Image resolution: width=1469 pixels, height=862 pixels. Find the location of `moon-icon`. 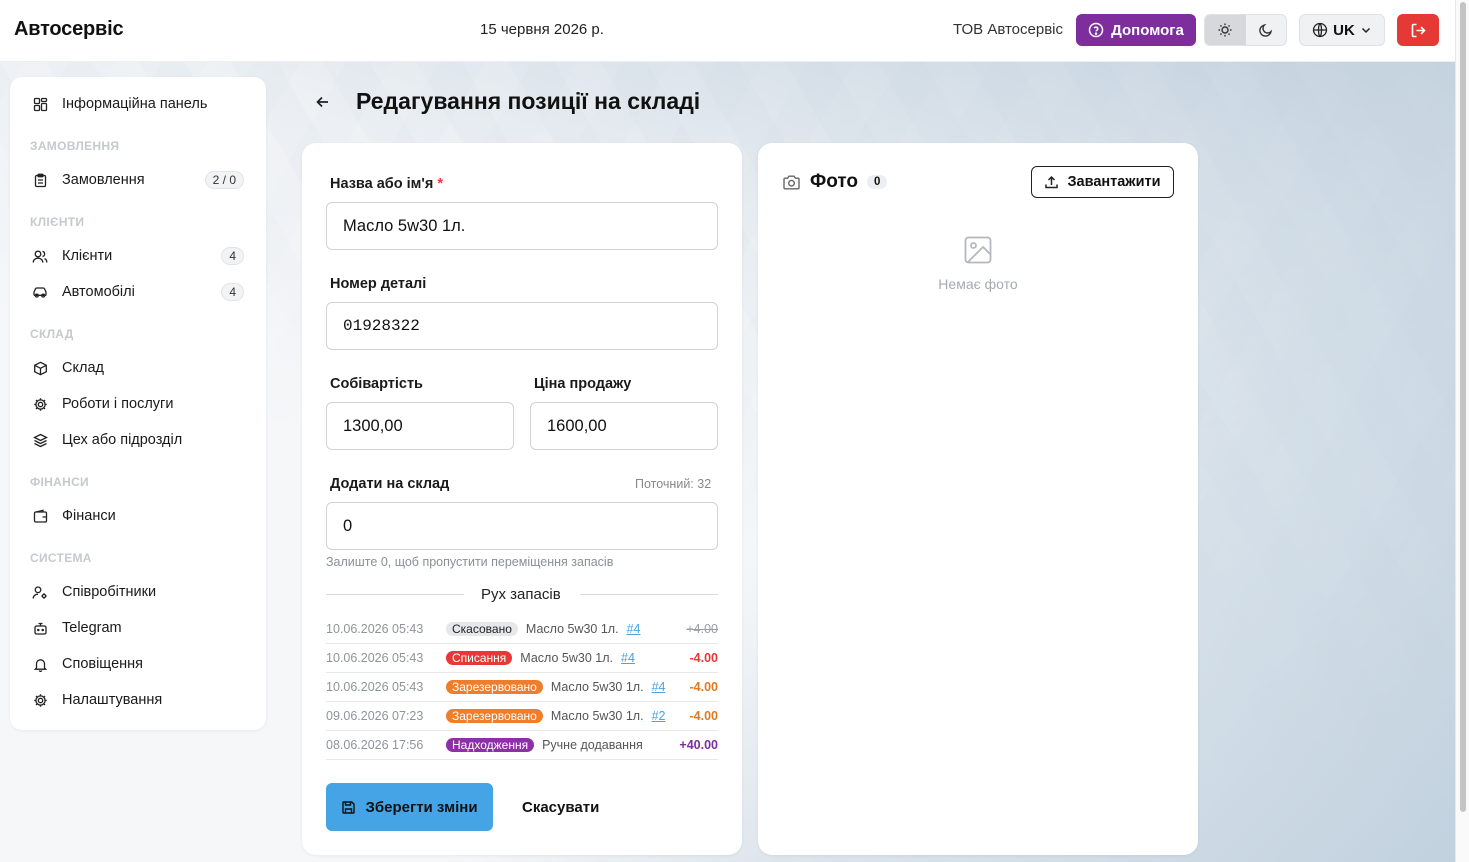

moon-icon is located at coordinates (1265, 30).